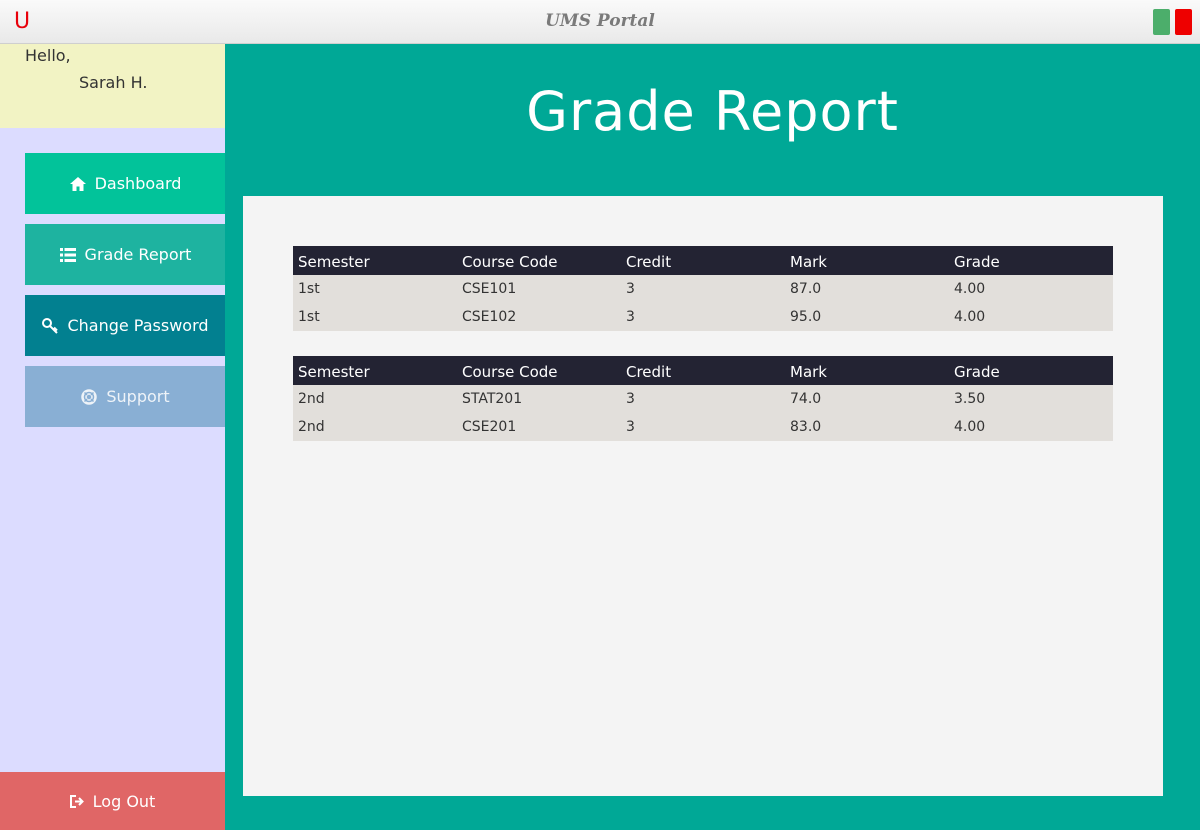  I want to click on table-row: 2nd CSE201 3 83.0 4.00, so click(703, 427).